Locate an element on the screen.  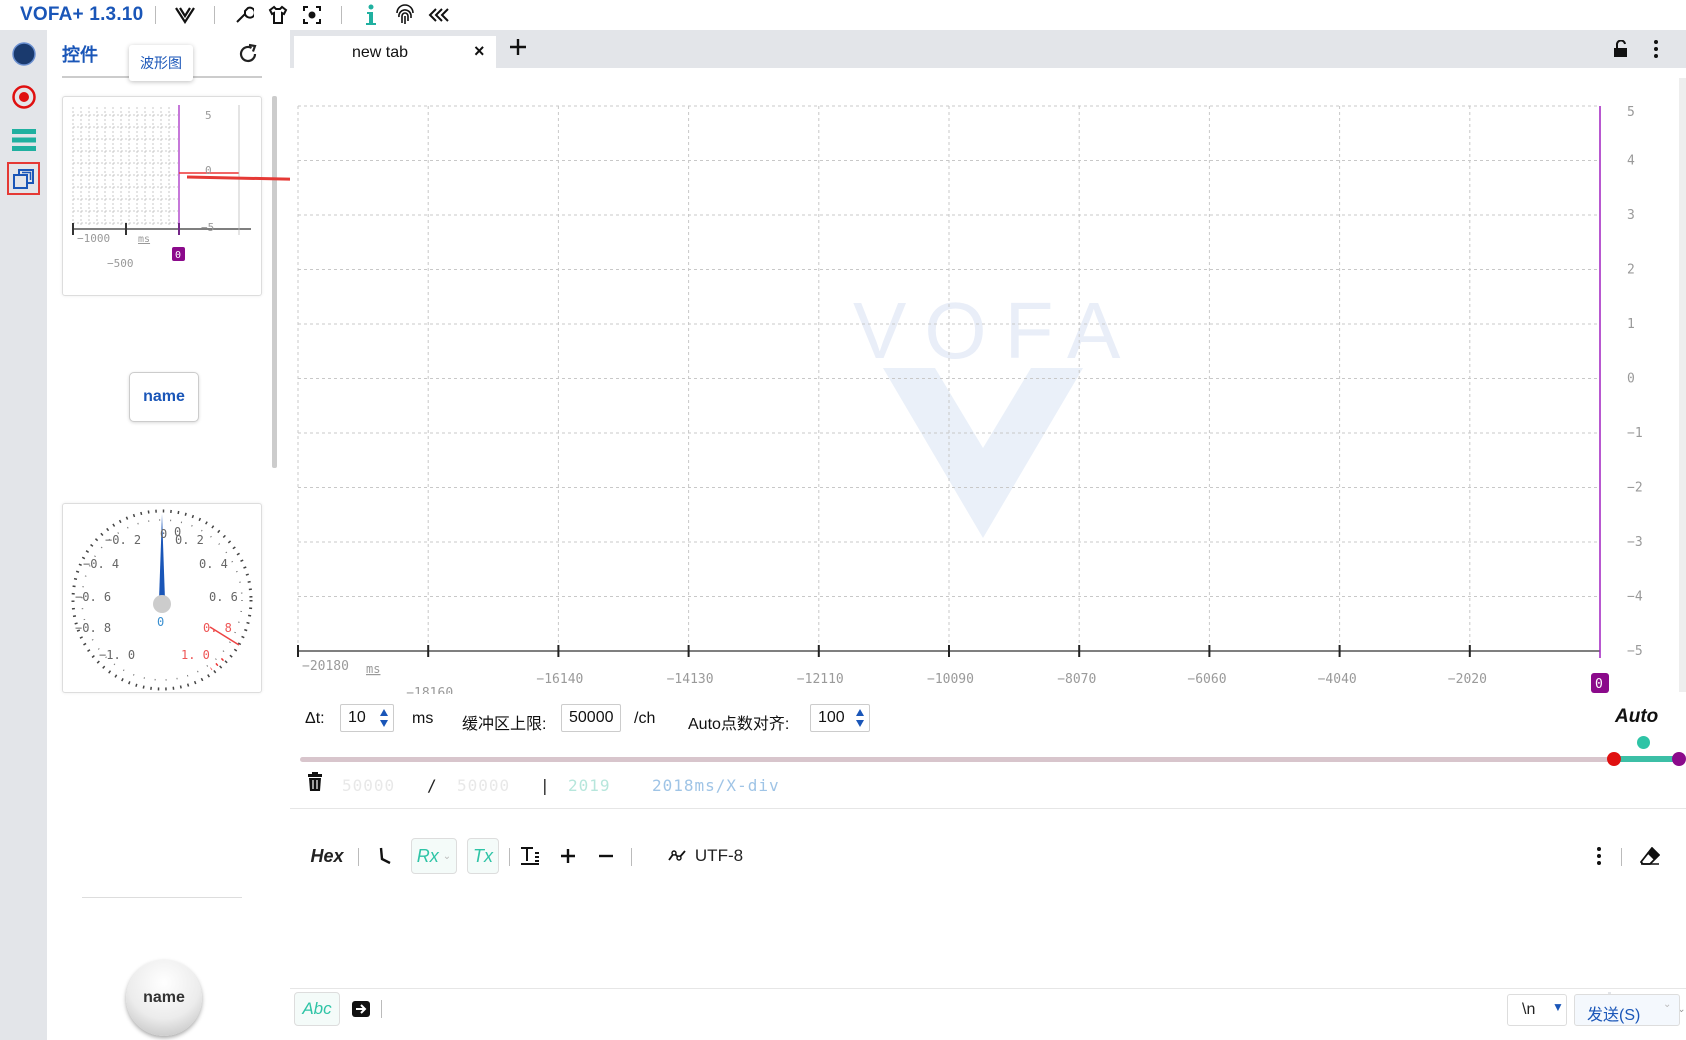
caret-down-icon: ▼ is located at coordinates (1558, 1007).